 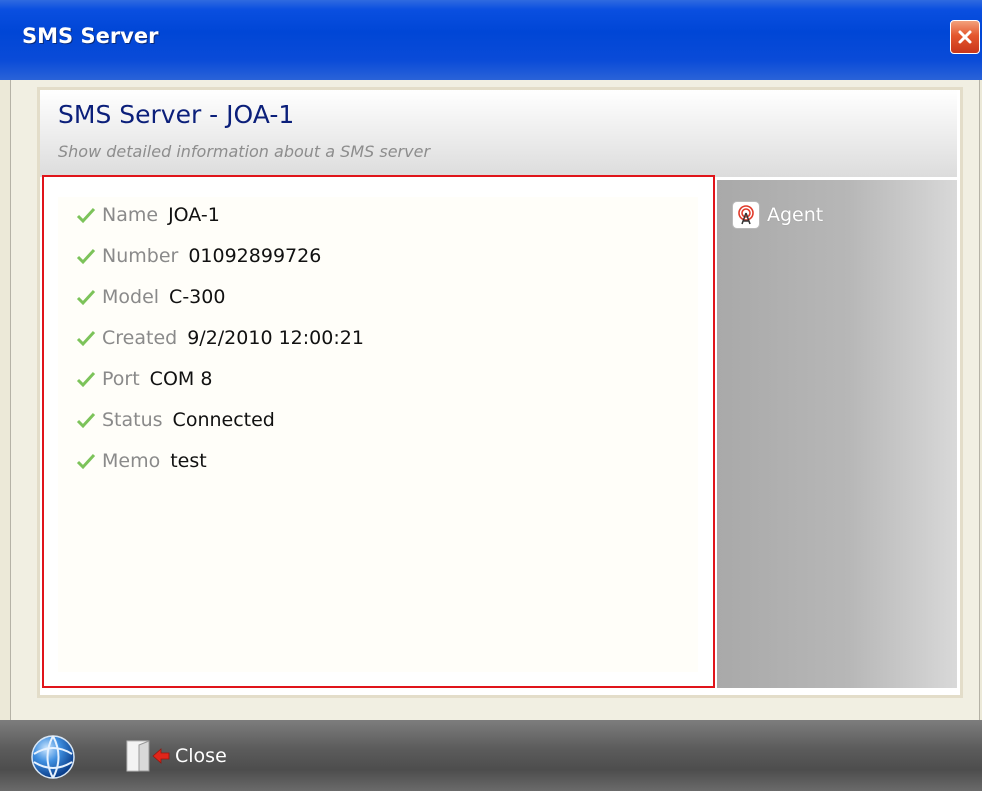 What do you see at coordinates (90, 36) in the screenshot?
I see `window-title: SMS Server` at bounding box center [90, 36].